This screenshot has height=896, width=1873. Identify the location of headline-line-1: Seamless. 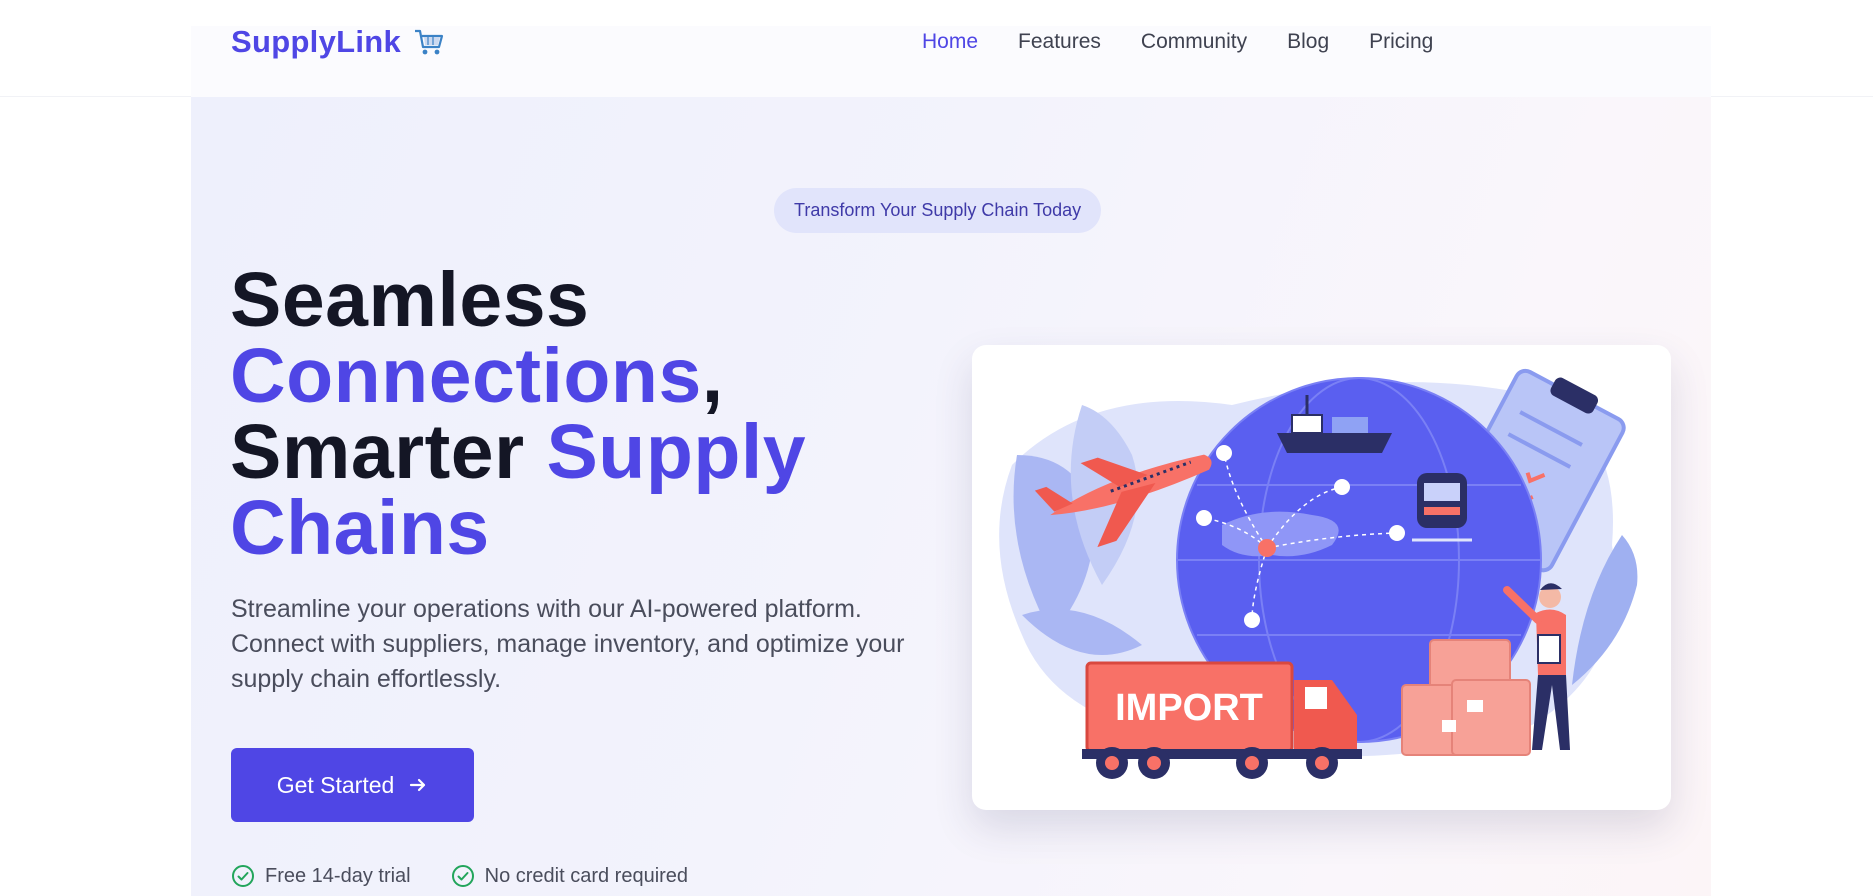
(410, 300).